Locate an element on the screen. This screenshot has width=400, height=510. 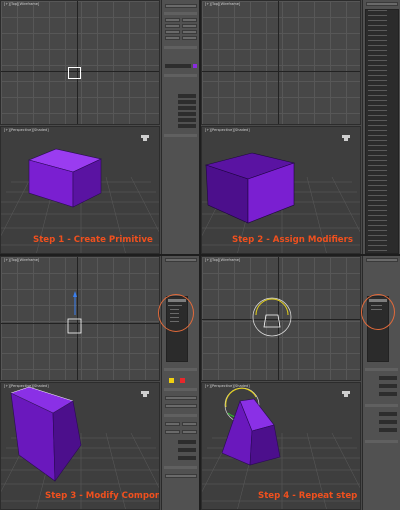
modifier-list is located at coordinates (382, 131).